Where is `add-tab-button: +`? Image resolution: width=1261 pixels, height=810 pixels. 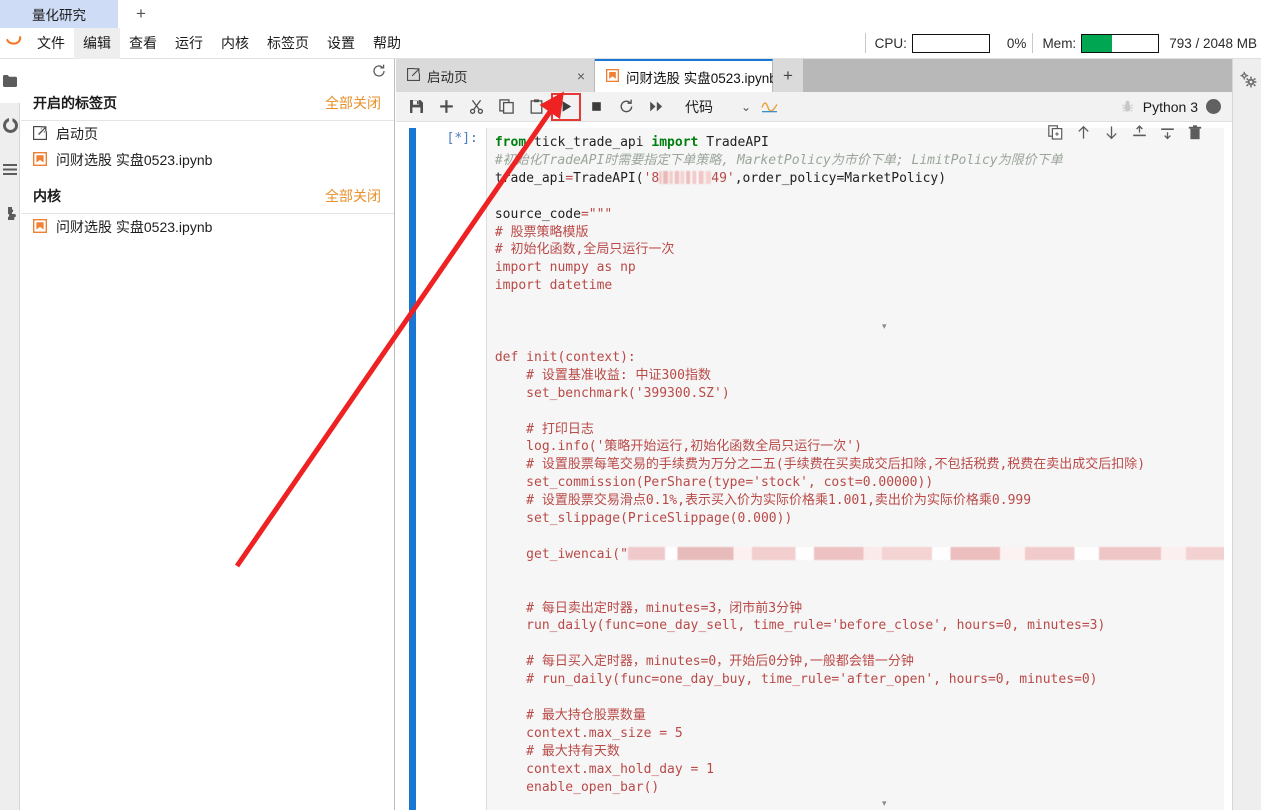
add-tab-button: + is located at coordinates (788, 75).